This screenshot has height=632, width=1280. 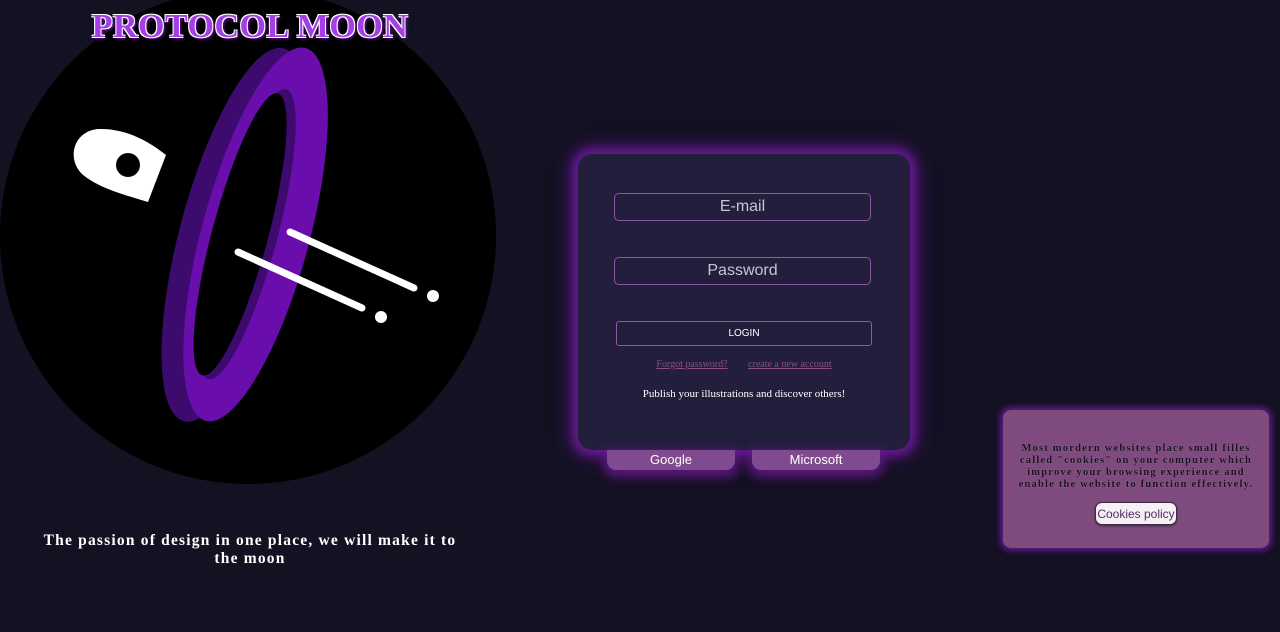 What do you see at coordinates (790, 364) in the screenshot?
I see `create-account-link: create a new account` at bounding box center [790, 364].